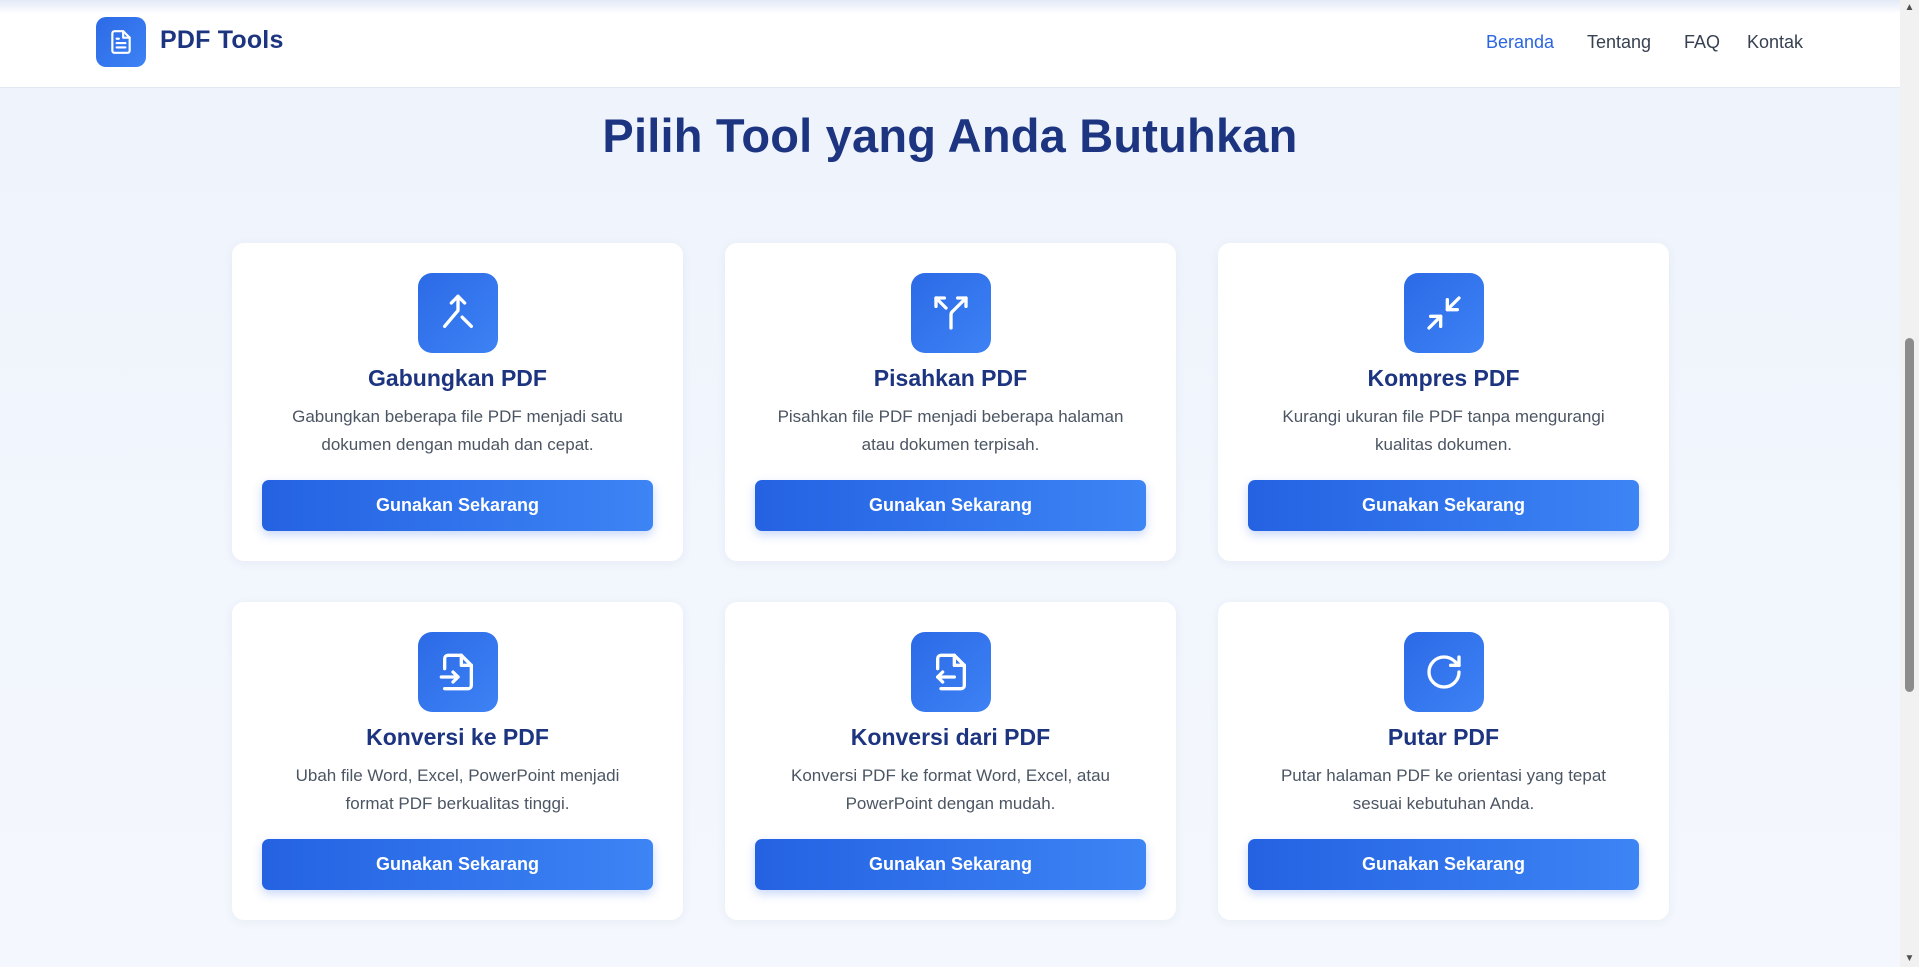 The width and height of the screenshot is (1919, 967). What do you see at coordinates (950, 775) in the screenshot?
I see `card-description-line: Konversi PDF ke format Word, Excel, atau` at bounding box center [950, 775].